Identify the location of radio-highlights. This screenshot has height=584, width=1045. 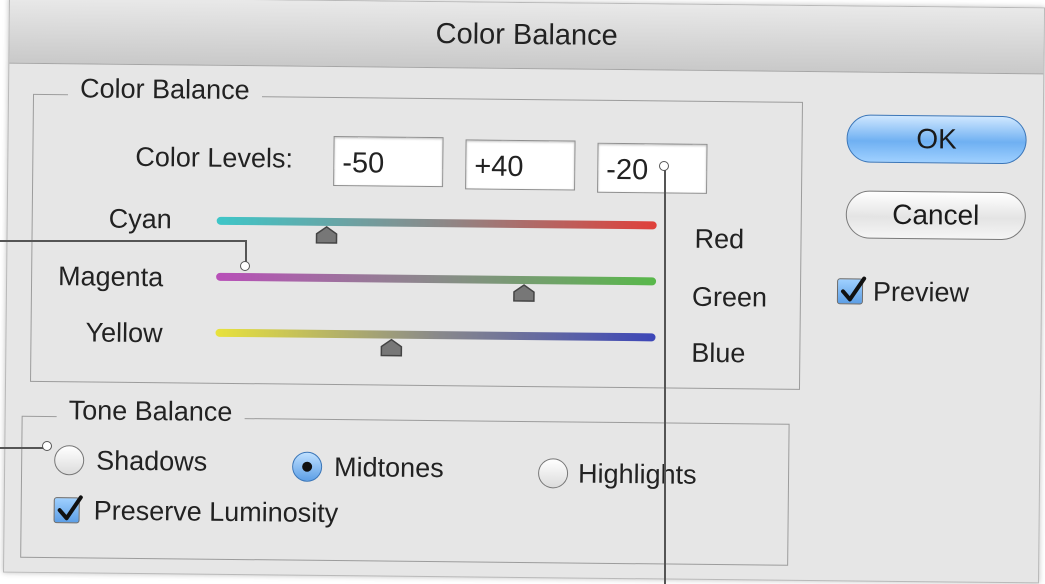
(553, 473).